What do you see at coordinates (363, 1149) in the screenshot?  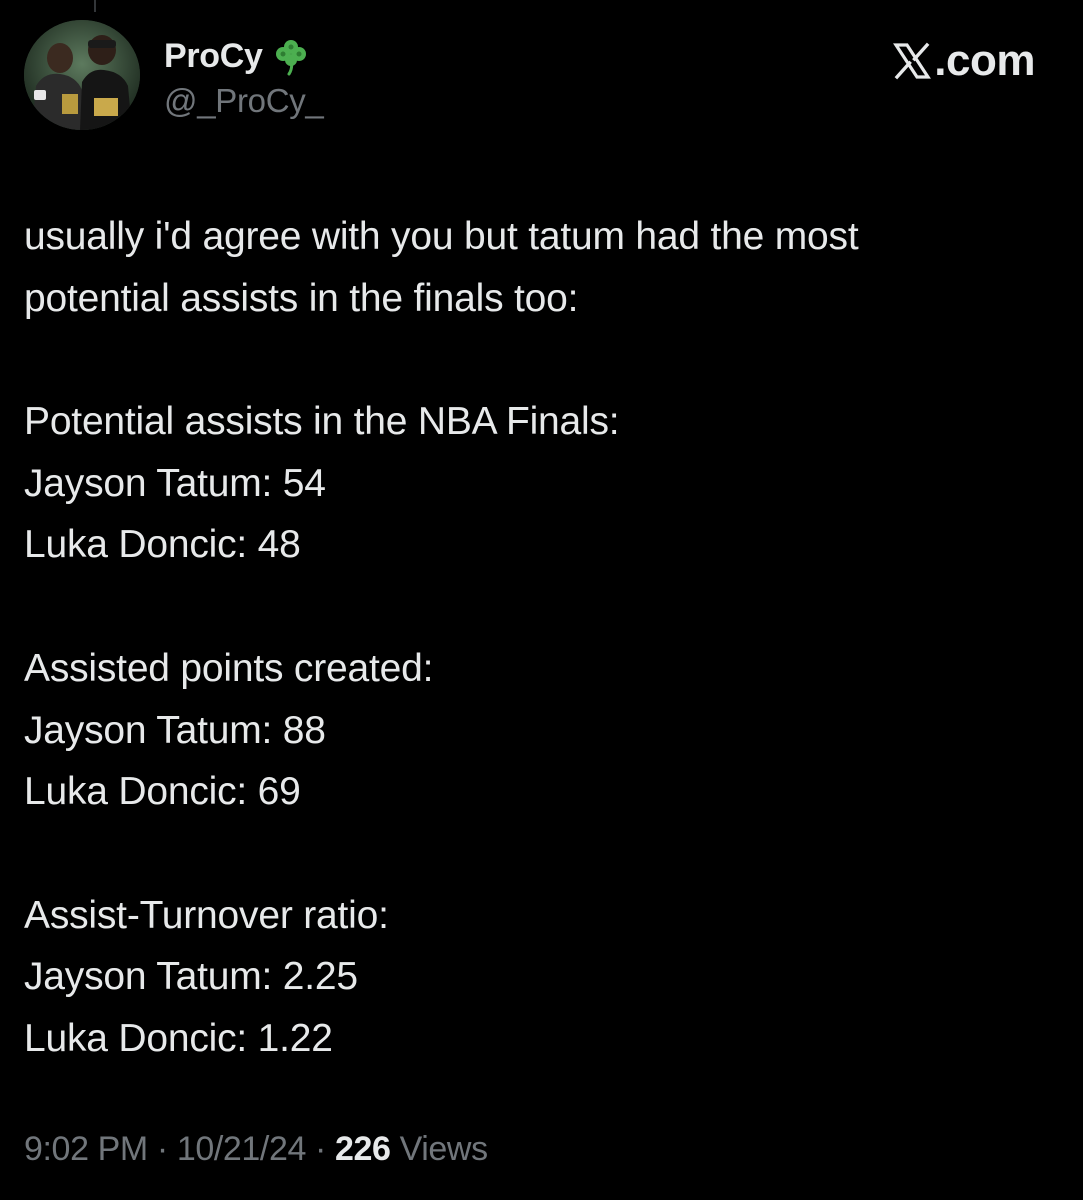 I see `views-count: 226` at bounding box center [363, 1149].